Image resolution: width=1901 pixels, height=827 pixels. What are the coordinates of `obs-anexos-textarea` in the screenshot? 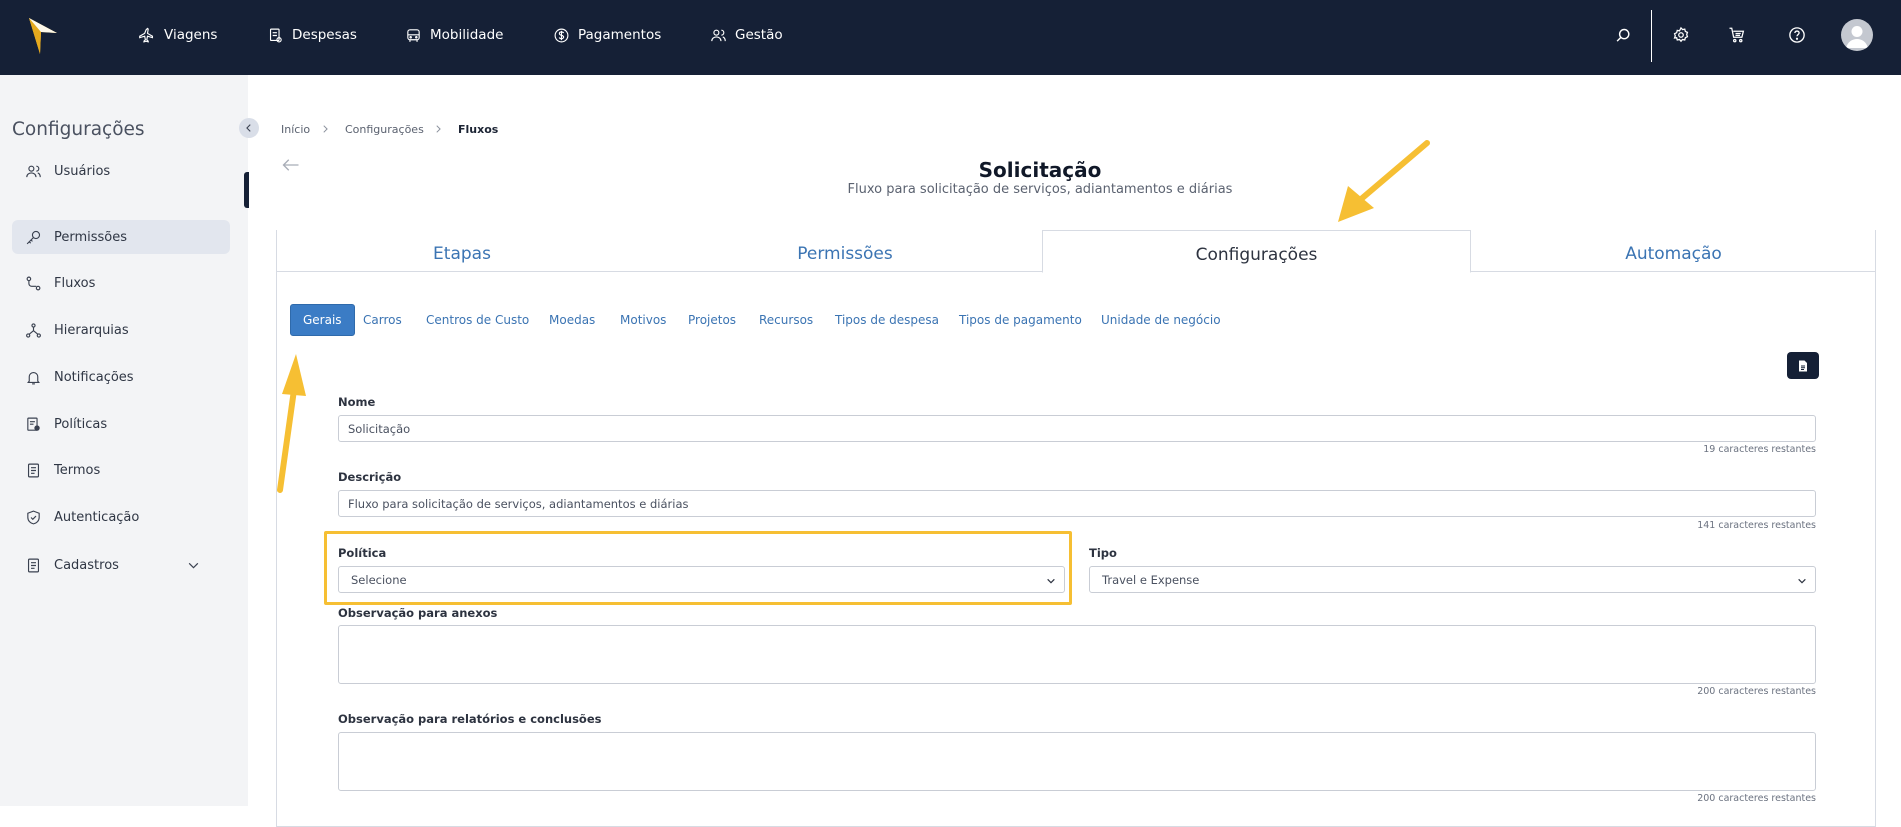 It's located at (1077, 654).